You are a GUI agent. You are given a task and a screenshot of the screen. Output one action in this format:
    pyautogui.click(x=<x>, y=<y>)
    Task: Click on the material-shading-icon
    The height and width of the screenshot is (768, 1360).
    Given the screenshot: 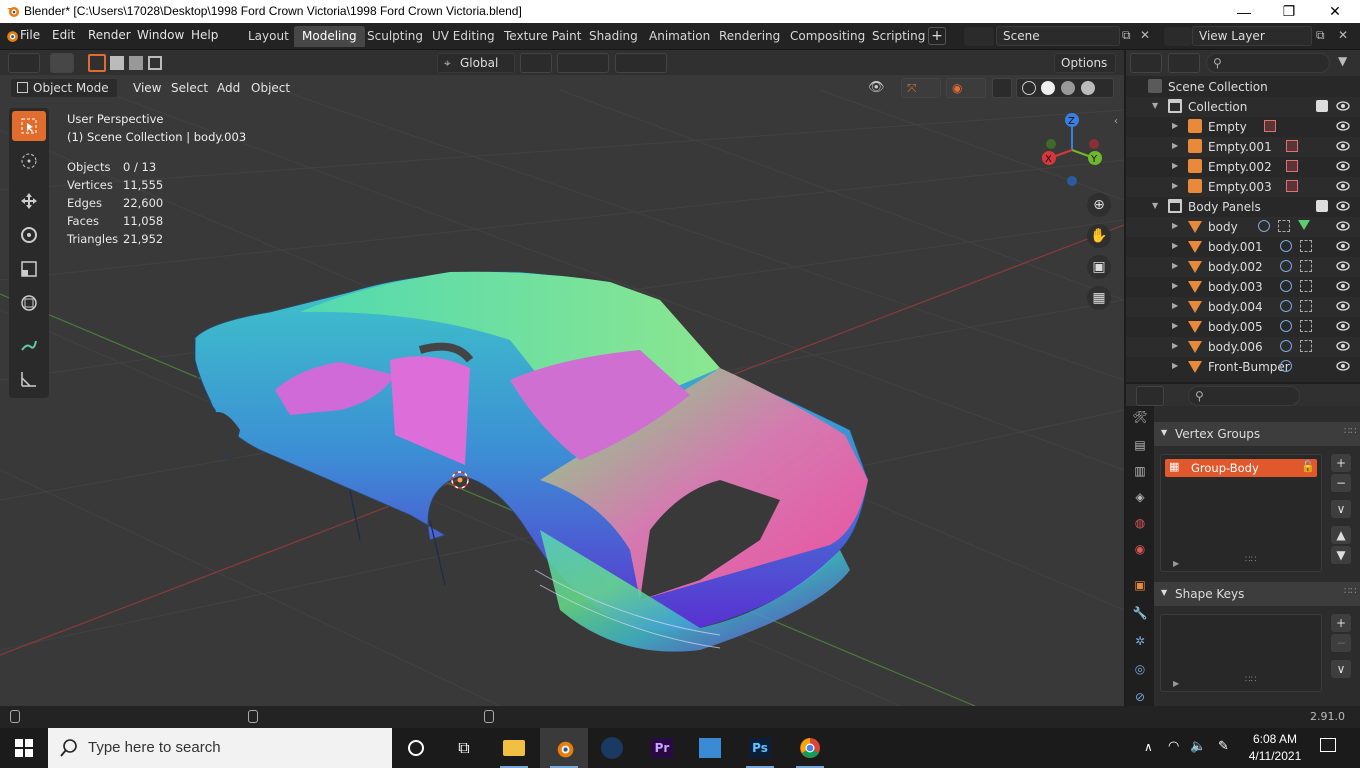 What is the action you would take?
    pyautogui.click(x=1068, y=88)
    